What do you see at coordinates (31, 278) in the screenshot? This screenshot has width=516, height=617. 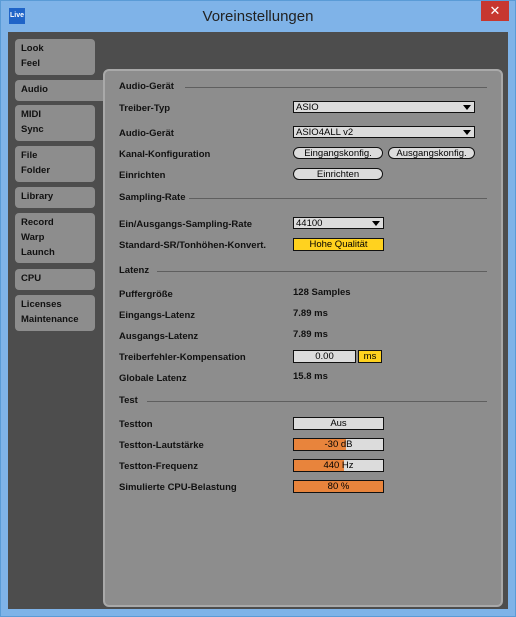 I see `tab-label: CPU` at bounding box center [31, 278].